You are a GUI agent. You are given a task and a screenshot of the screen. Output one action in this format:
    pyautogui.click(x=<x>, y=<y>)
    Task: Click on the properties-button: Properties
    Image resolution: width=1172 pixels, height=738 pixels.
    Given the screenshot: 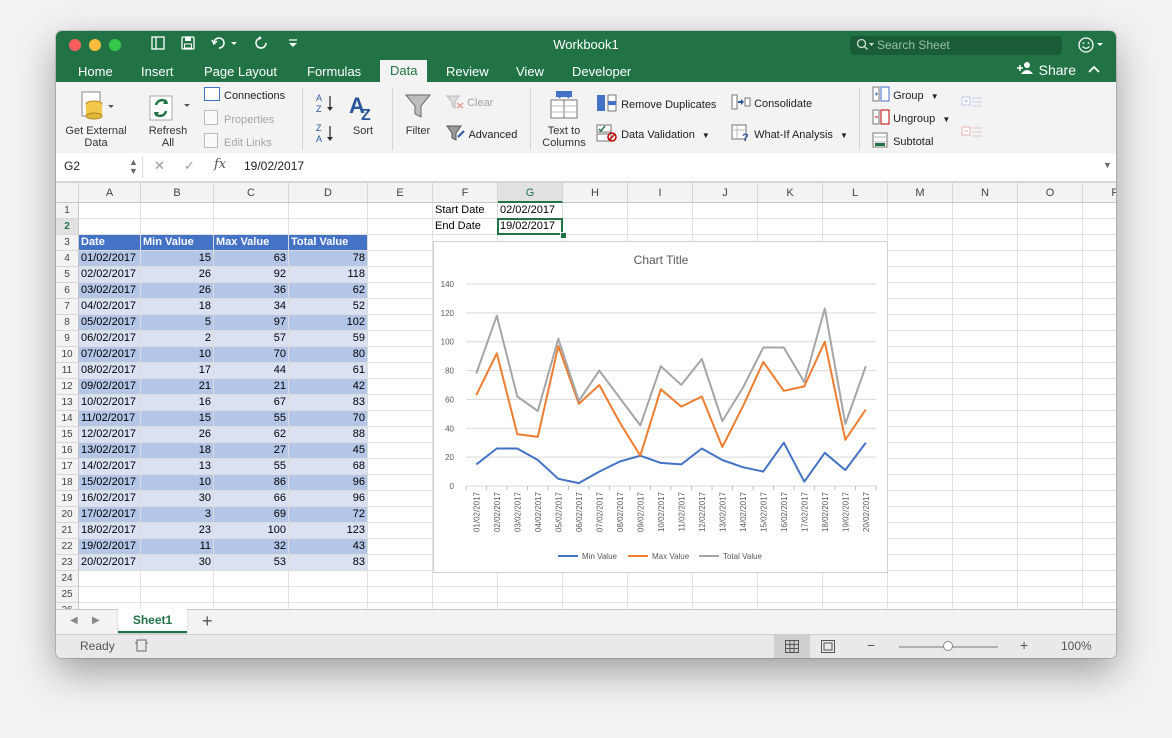 What is the action you would take?
    pyautogui.click(x=239, y=118)
    